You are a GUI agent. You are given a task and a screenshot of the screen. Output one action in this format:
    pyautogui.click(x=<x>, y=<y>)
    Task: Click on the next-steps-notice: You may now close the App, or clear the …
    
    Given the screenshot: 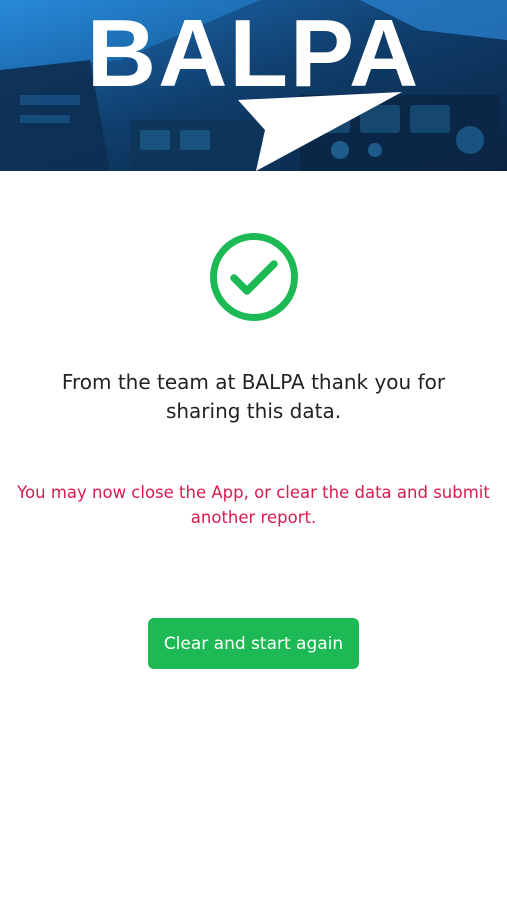 What is the action you would take?
    pyautogui.click(x=253, y=505)
    